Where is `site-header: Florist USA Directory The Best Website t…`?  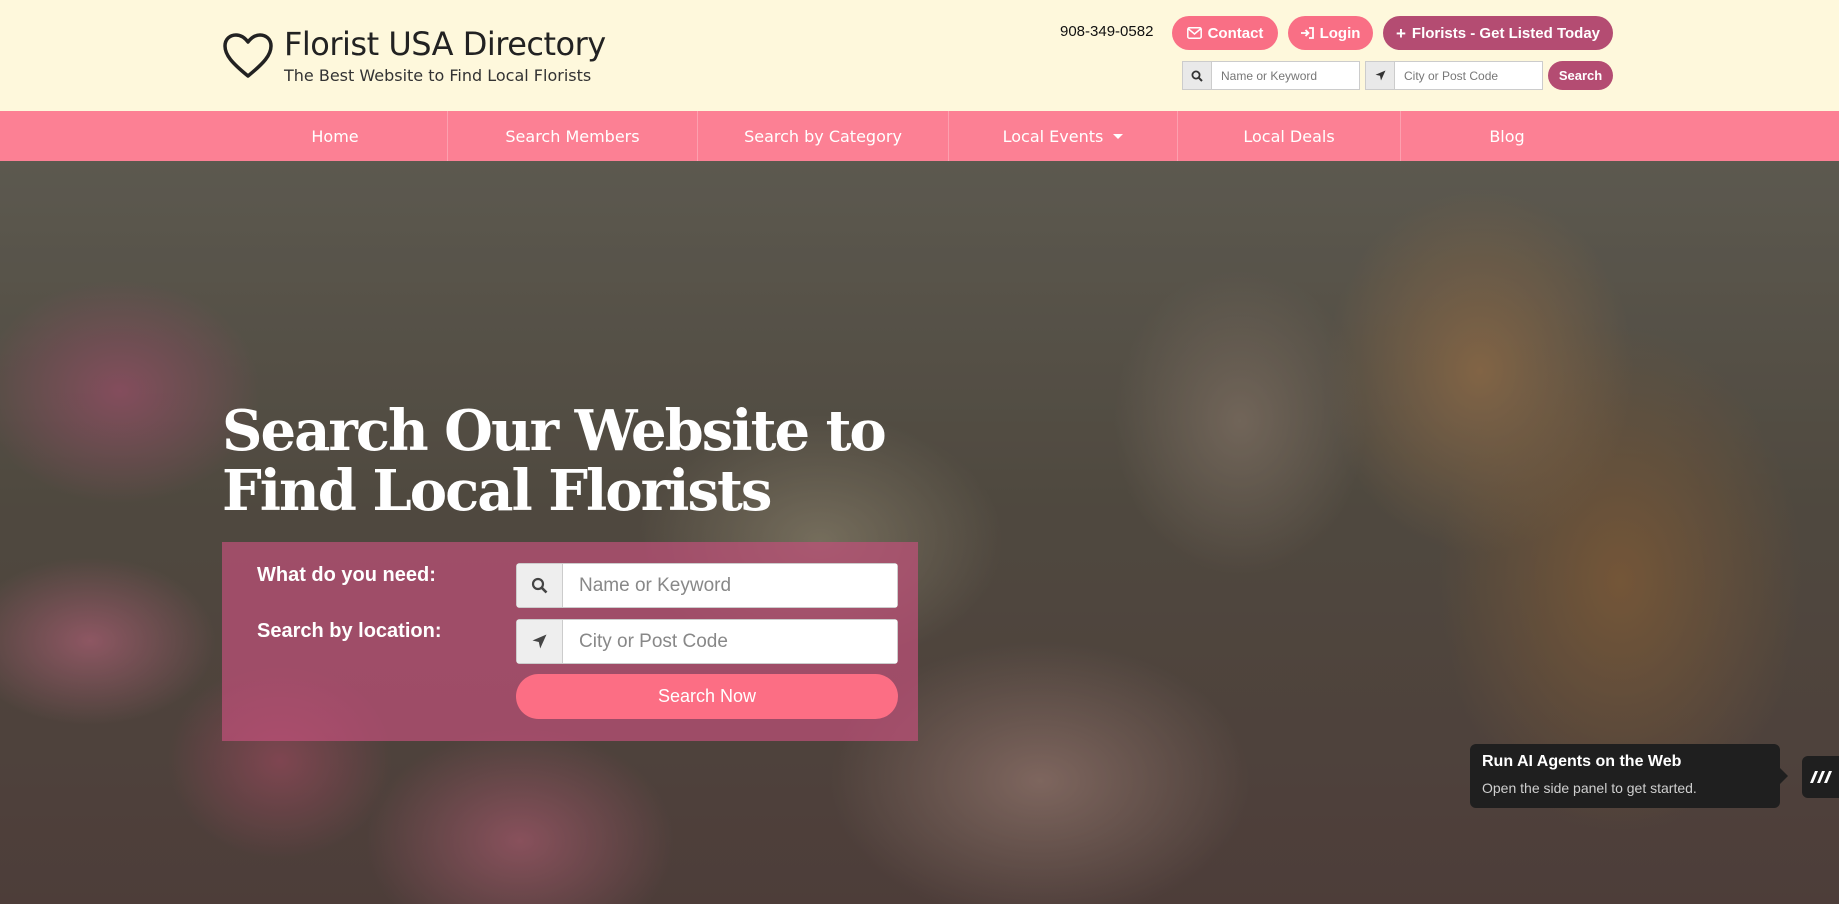 site-header: Florist USA Directory The Best Website t… is located at coordinates (919, 55).